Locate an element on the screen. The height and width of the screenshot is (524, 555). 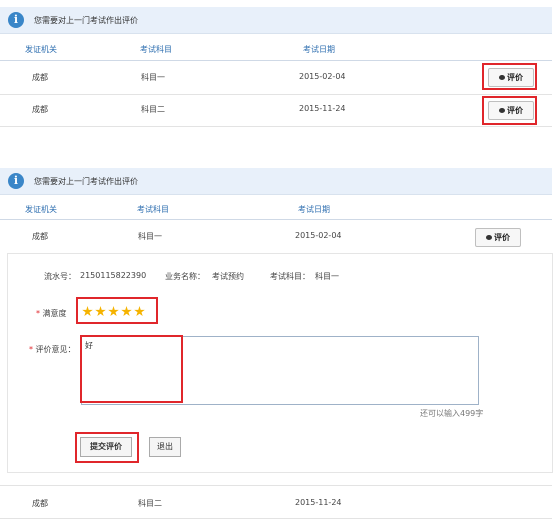
exit-button: 退出 is located at coordinates (165, 447).